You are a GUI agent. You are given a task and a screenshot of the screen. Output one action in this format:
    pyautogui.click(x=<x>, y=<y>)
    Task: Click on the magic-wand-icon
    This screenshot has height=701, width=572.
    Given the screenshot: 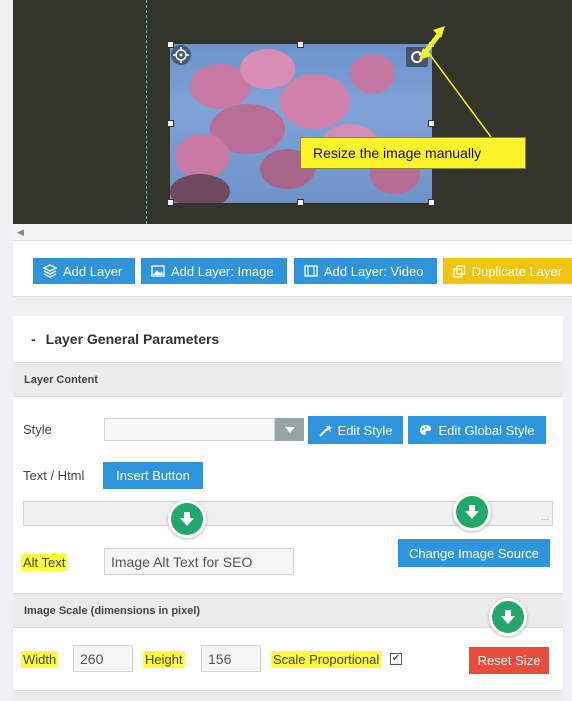 What is the action you would take?
    pyautogui.click(x=325, y=430)
    